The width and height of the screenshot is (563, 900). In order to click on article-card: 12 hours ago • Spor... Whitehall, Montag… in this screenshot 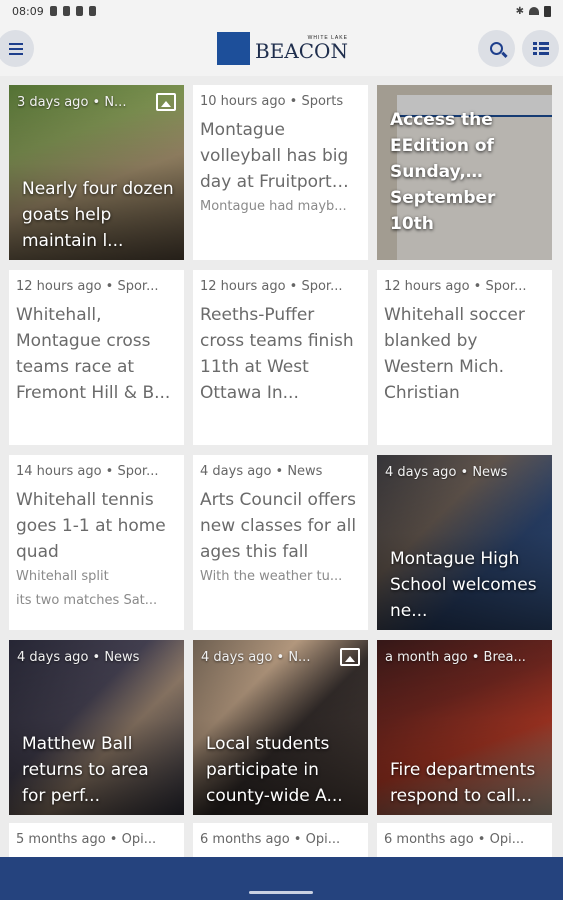, I will do `click(96, 357)`.